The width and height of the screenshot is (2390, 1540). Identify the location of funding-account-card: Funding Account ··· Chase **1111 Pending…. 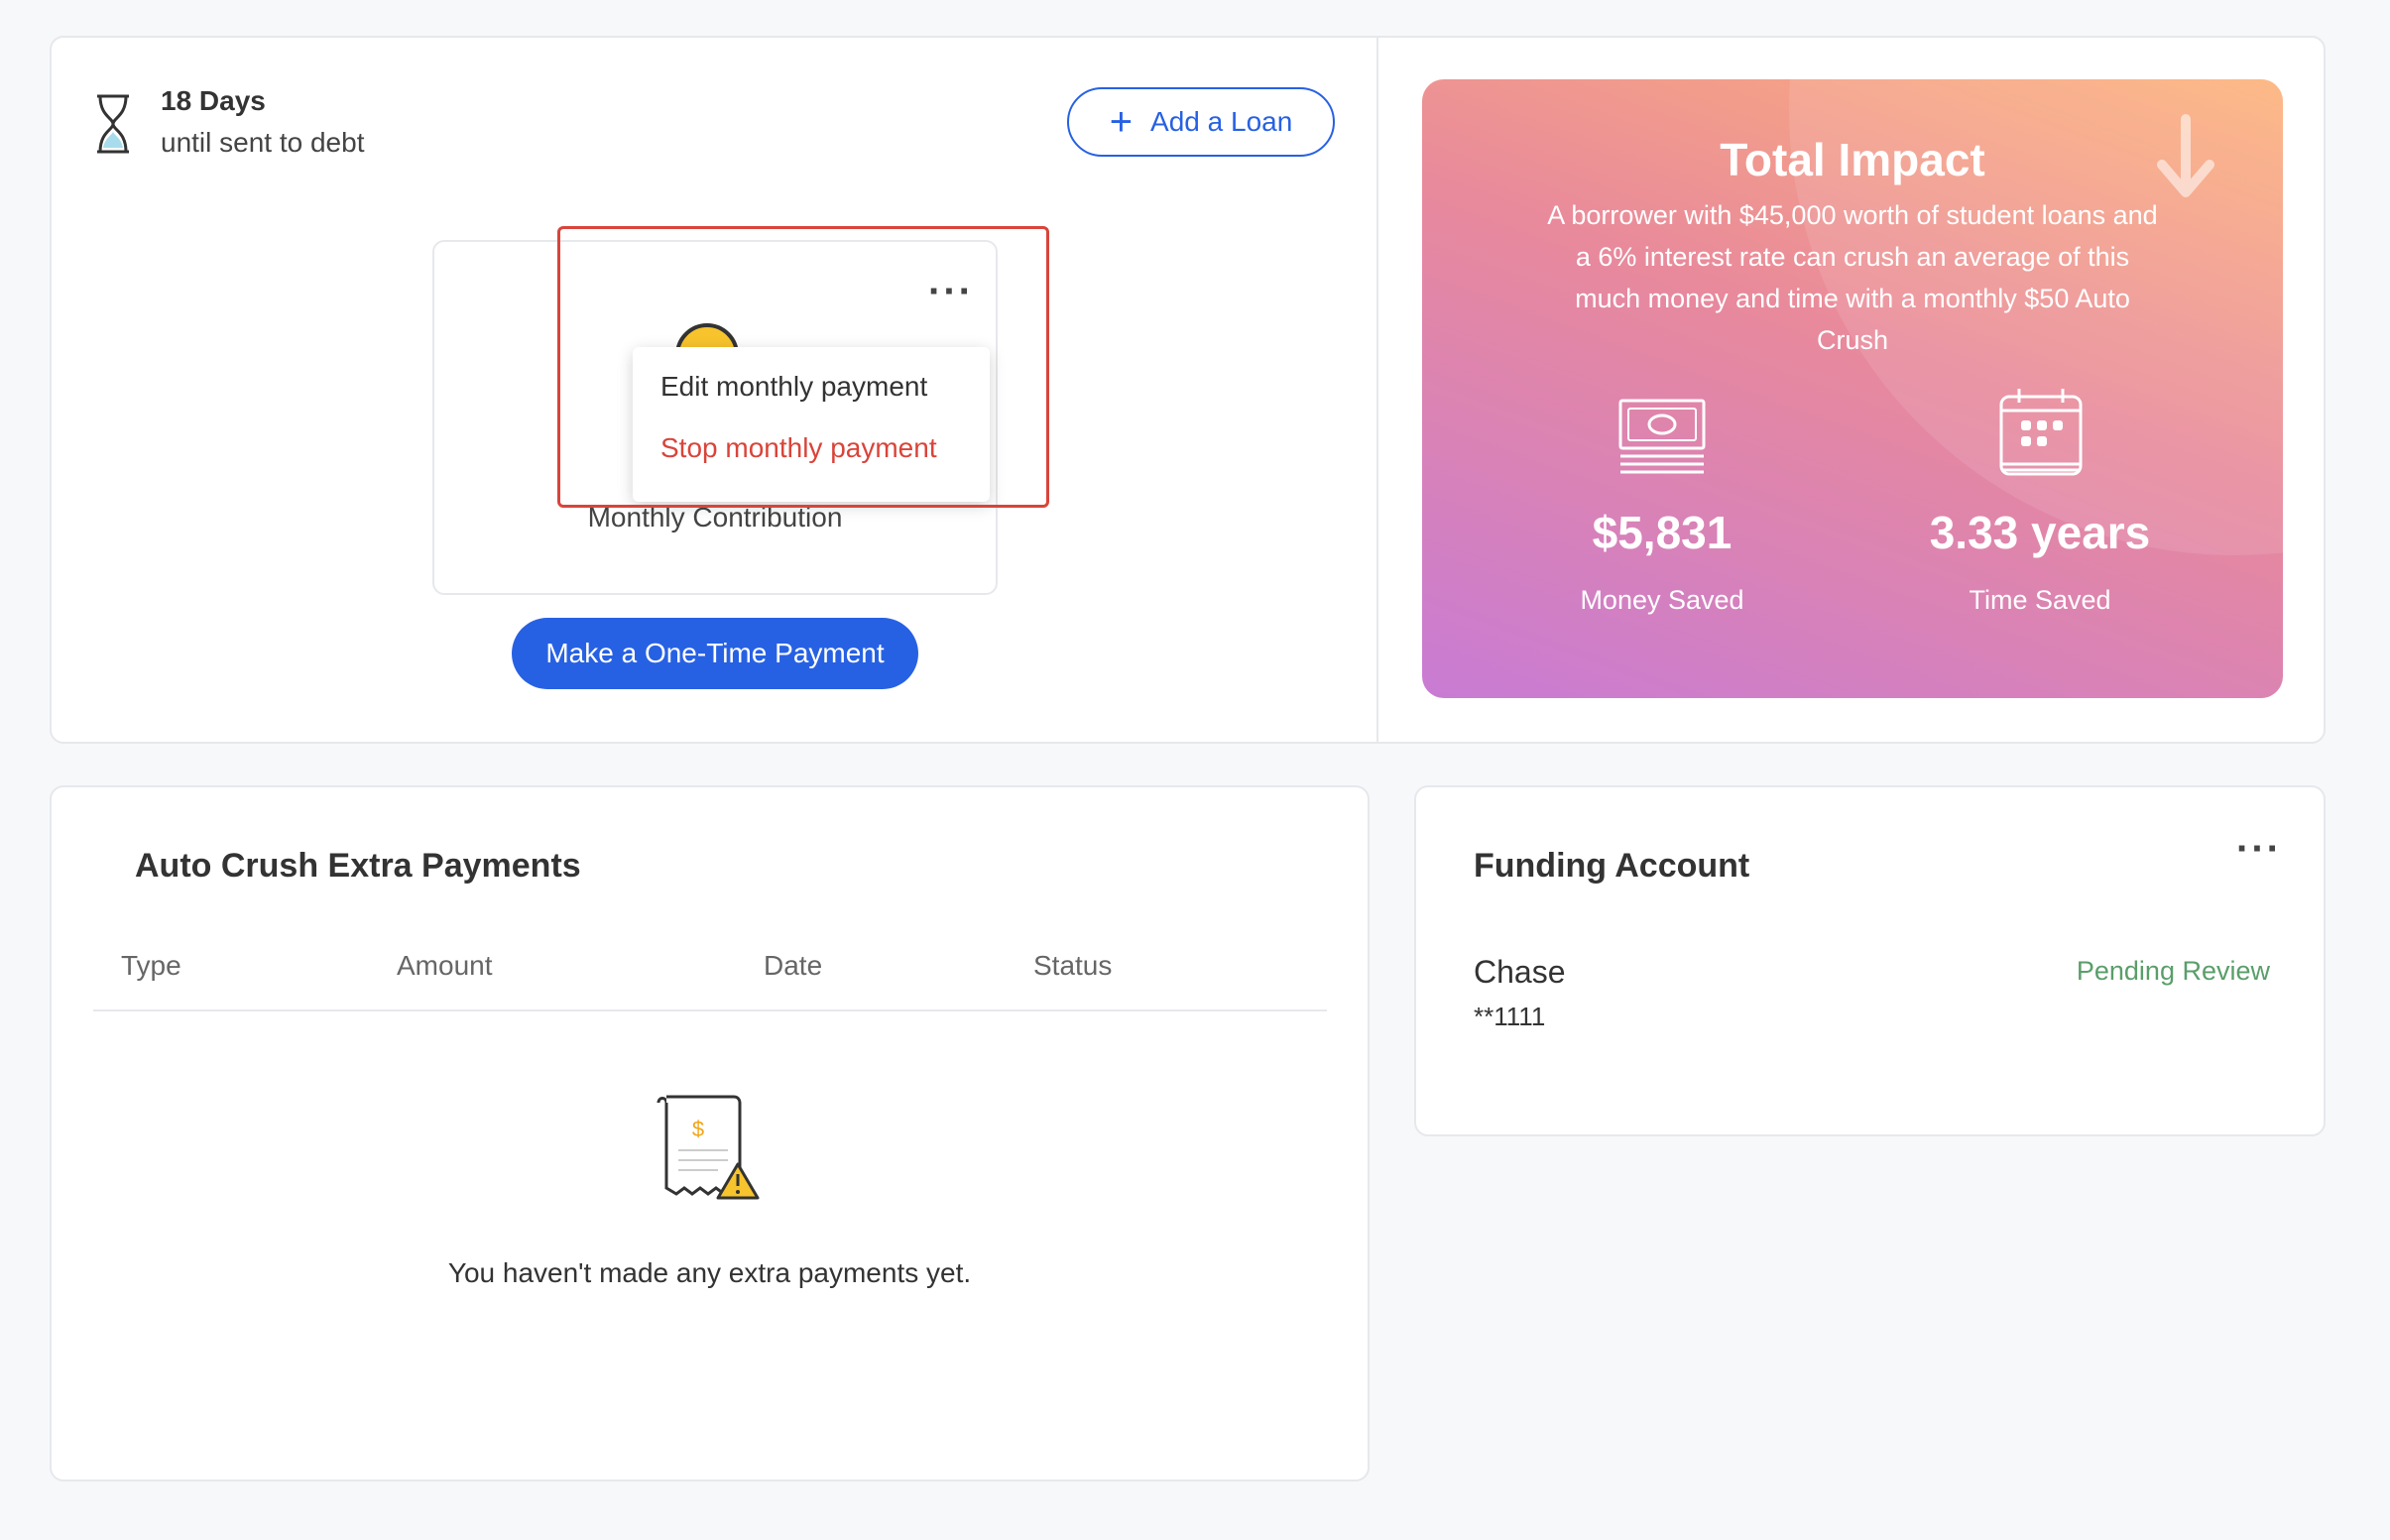
(1870, 960).